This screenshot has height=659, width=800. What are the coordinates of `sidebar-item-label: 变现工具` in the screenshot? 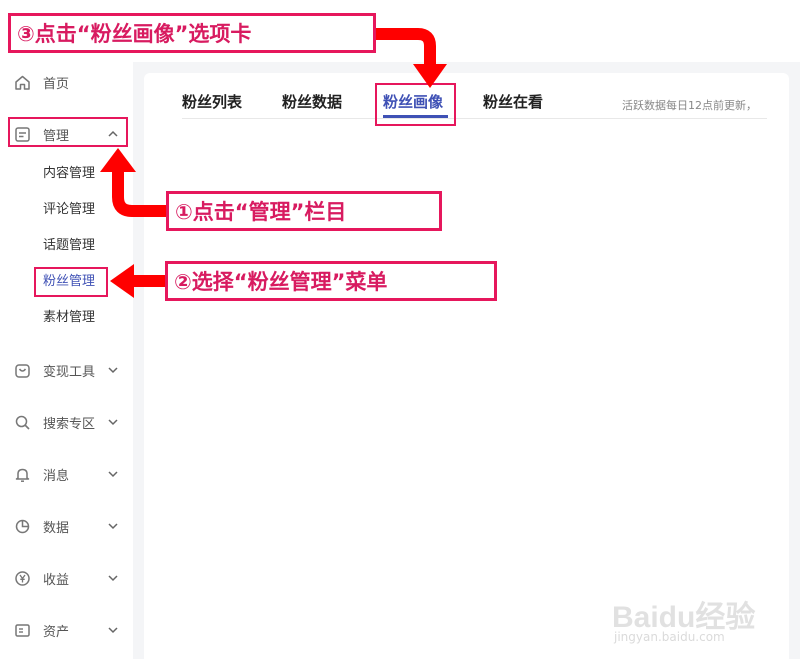 It's located at (69, 372).